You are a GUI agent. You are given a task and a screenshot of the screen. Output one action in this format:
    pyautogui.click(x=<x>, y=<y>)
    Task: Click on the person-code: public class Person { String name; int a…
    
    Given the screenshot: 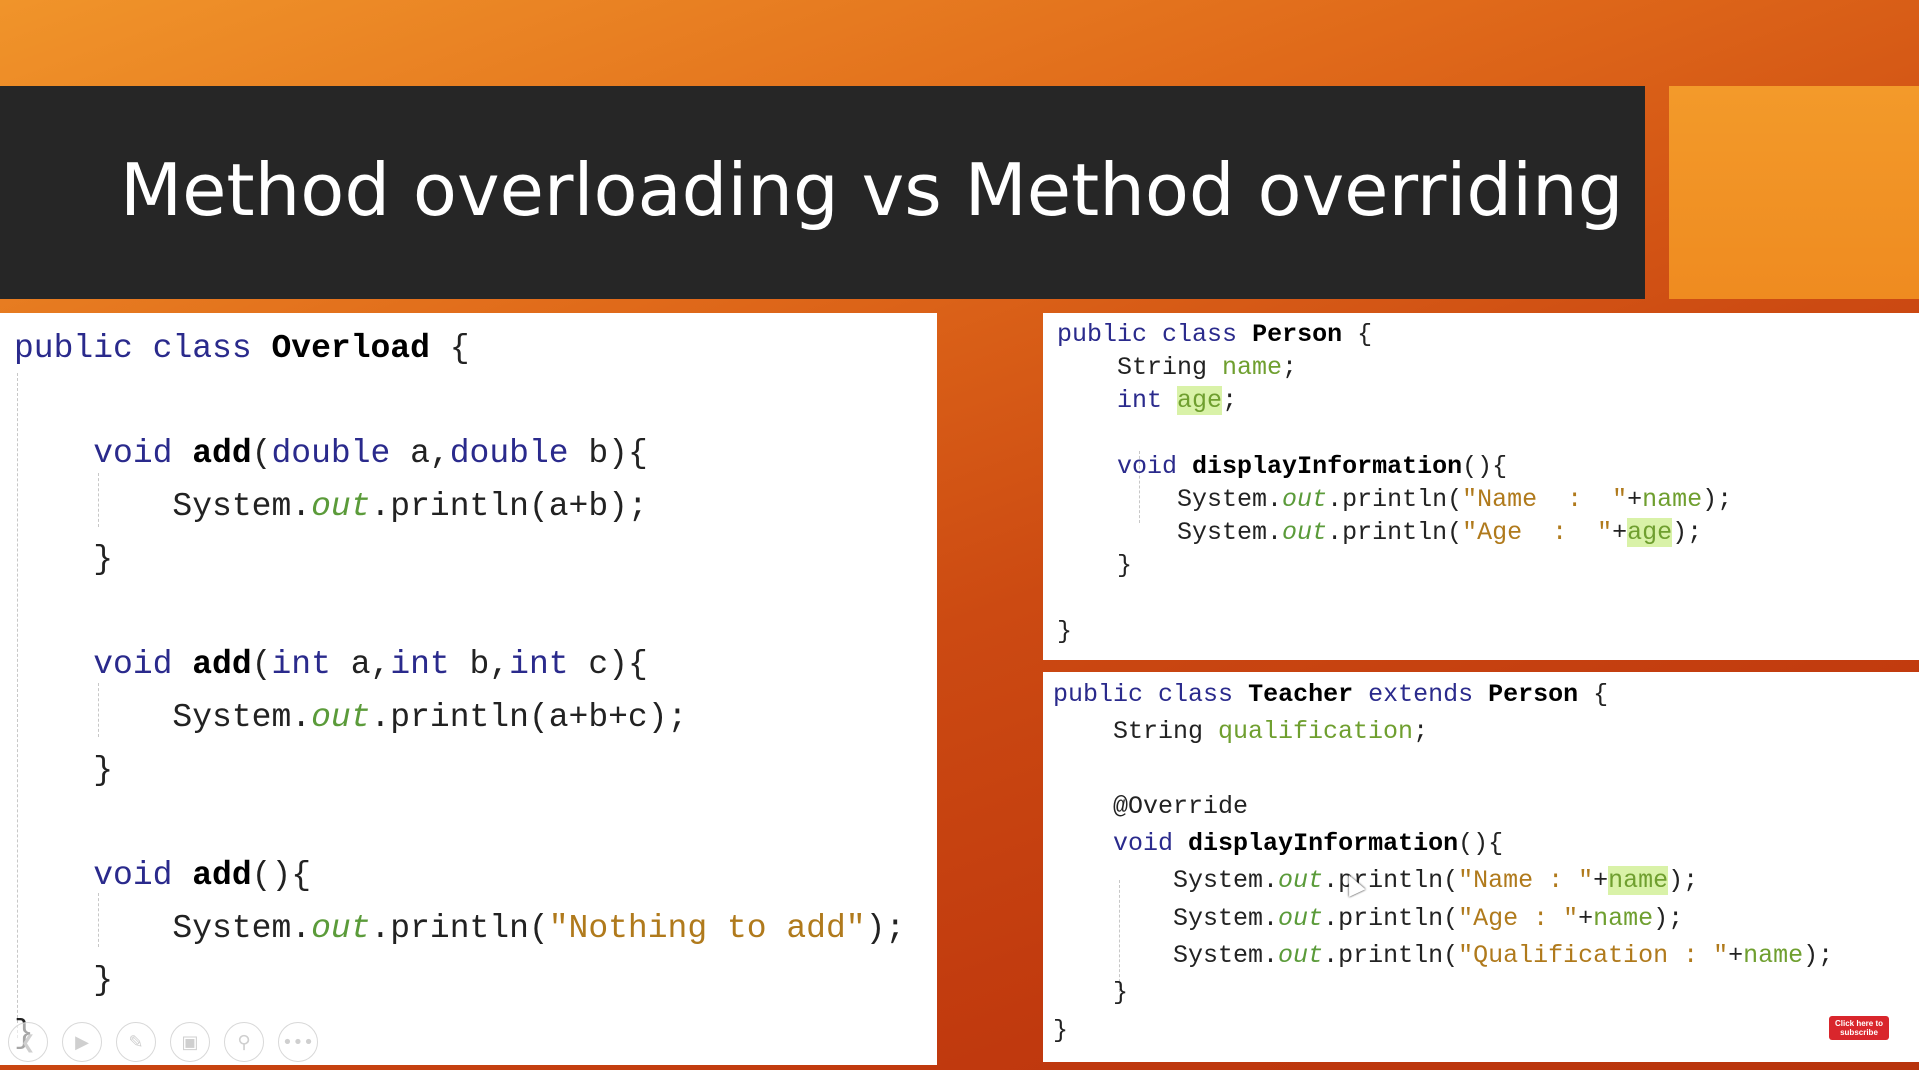 What is the action you would take?
    pyautogui.click(x=1395, y=483)
    